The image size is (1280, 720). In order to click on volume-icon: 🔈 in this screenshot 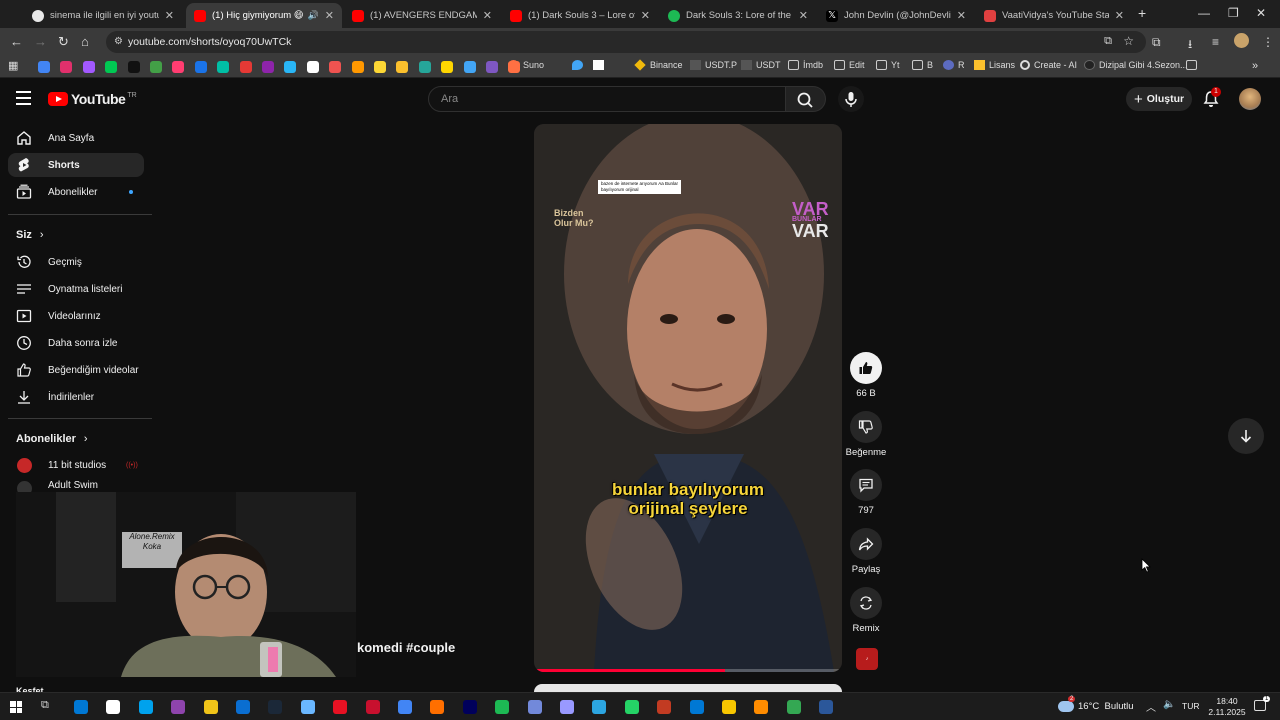, I will do `click(1169, 704)`.